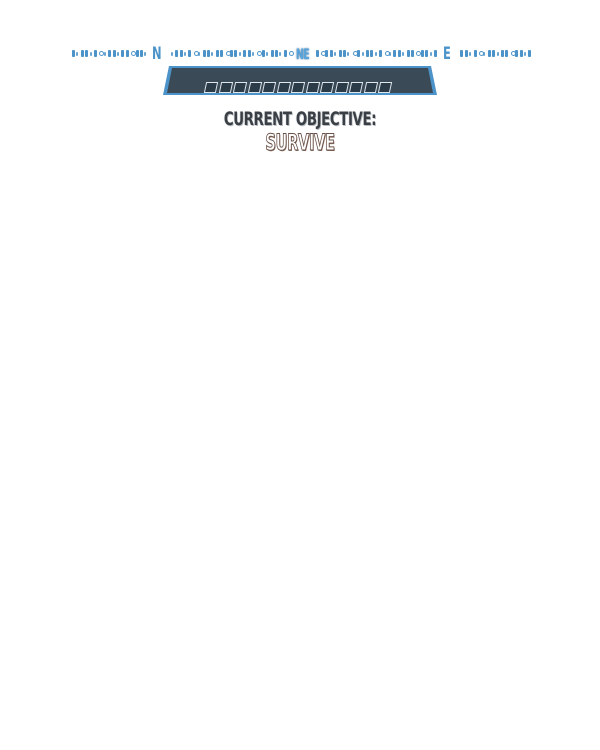  I want to click on objective-heading: CURRENT OBJECTIVE:, so click(300, 119).